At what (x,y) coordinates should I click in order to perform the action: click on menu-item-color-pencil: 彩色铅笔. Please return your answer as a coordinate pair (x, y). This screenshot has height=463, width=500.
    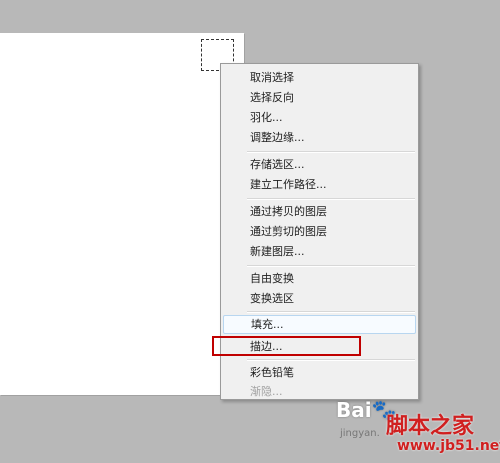
    Looking at the image, I should click on (319, 372).